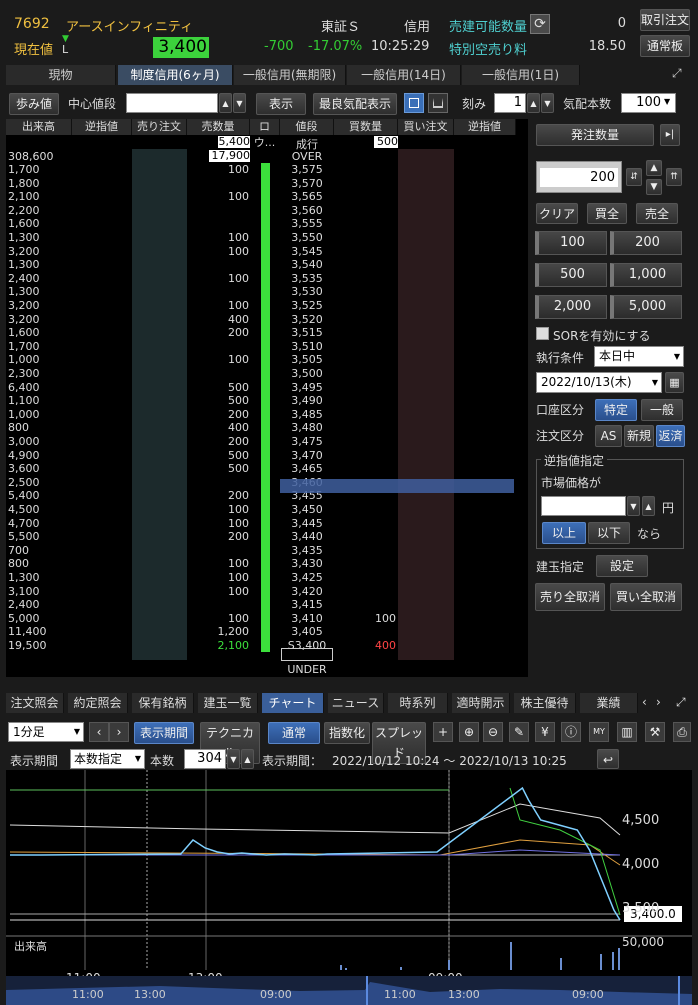 Image resolution: width=698 pixels, height=1005 pixels. What do you see at coordinates (658, 702) in the screenshot?
I see `tab-next-icon: ›` at bounding box center [658, 702].